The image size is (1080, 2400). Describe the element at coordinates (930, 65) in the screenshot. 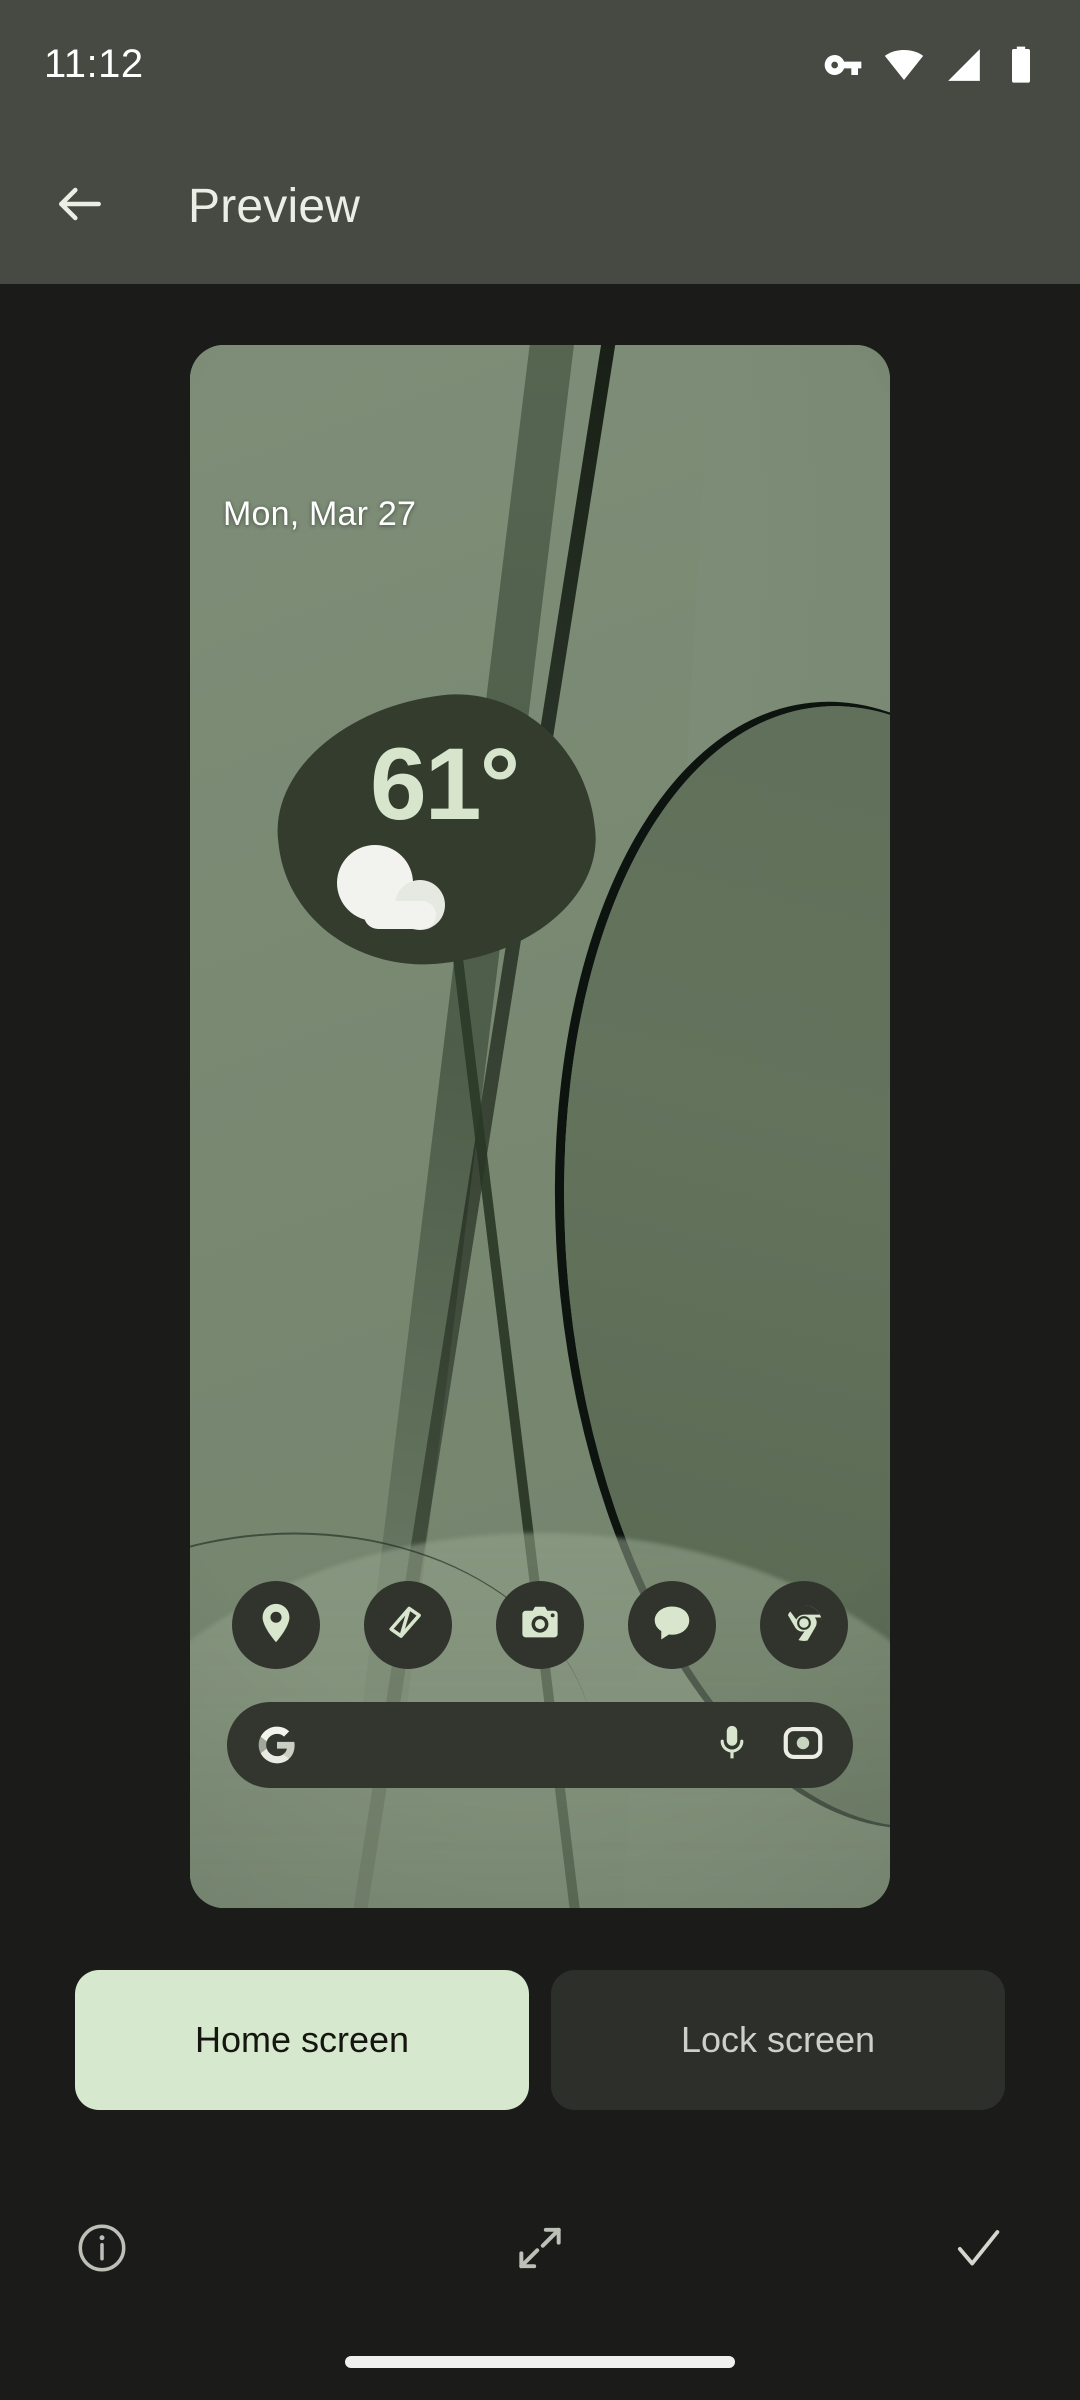

I see `status-icon-group` at that location.